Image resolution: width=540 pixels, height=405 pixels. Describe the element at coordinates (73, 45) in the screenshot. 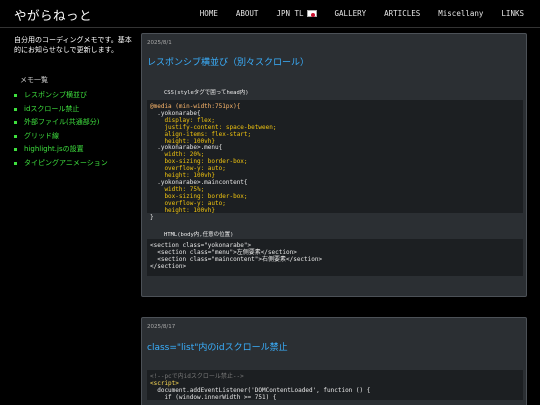

I see `sidebar-intro: 自分用のコーディングメモです。基本的にお知らせなしで更新します。` at that location.